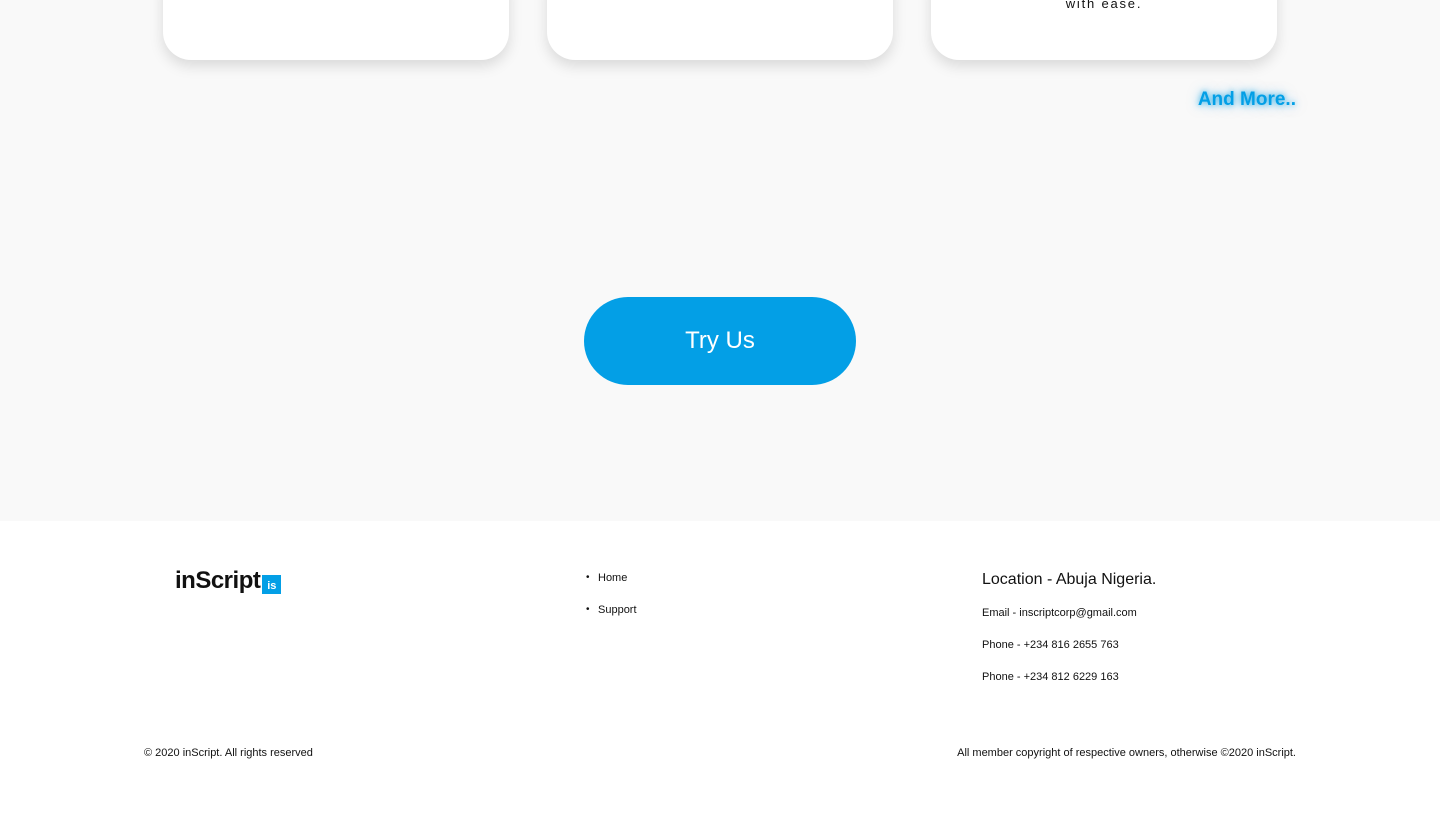 The width and height of the screenshot is (1440, 821). I want to click on feature-card-text: with ease., so click(1104, 5).